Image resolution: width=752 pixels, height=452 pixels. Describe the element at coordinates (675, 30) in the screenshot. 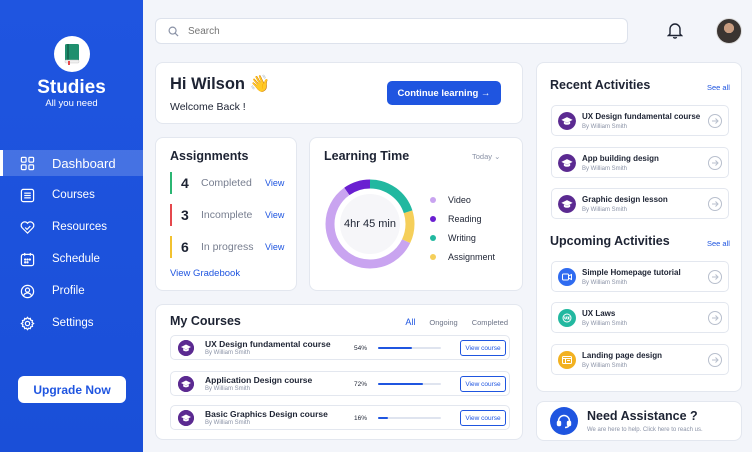

I see `bell-icon` at that location.